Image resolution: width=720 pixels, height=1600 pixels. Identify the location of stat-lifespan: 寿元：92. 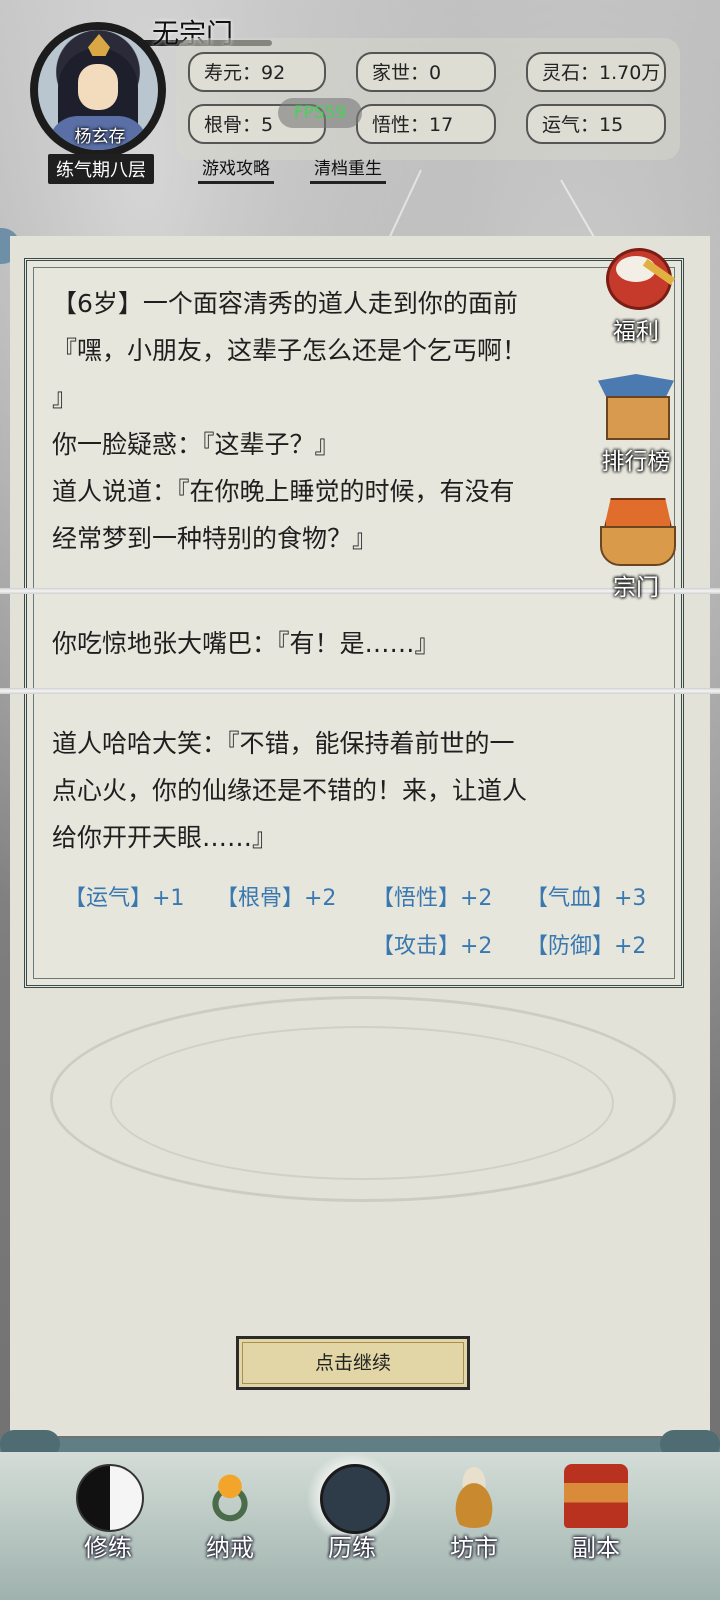
(257, 72).